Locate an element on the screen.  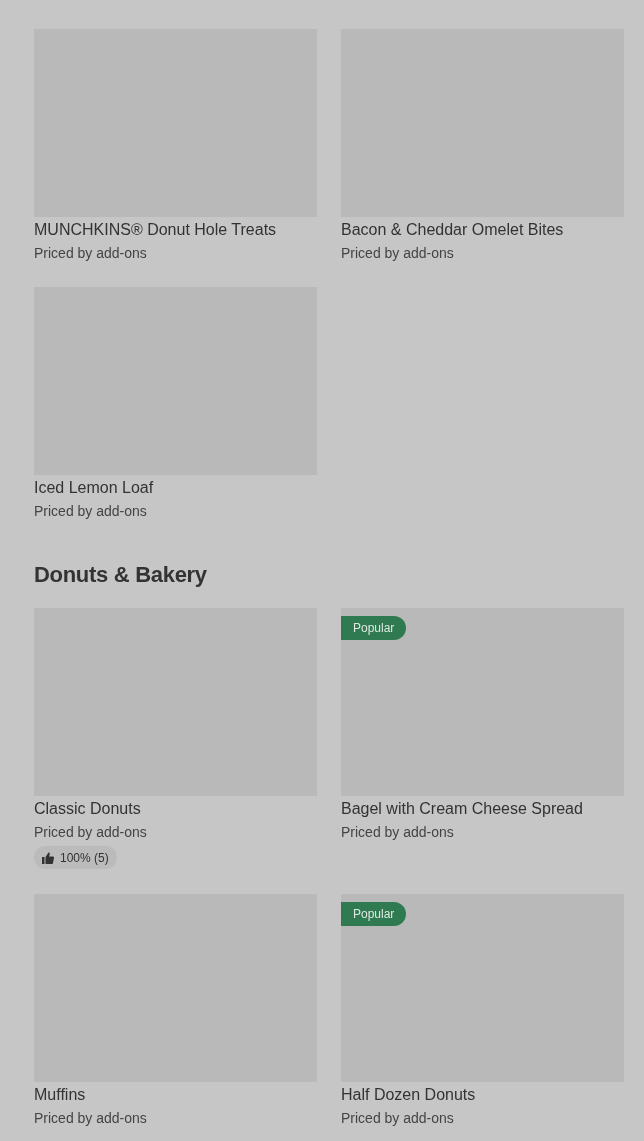
thumbs-up-icon is located at coordinates (48, 857).